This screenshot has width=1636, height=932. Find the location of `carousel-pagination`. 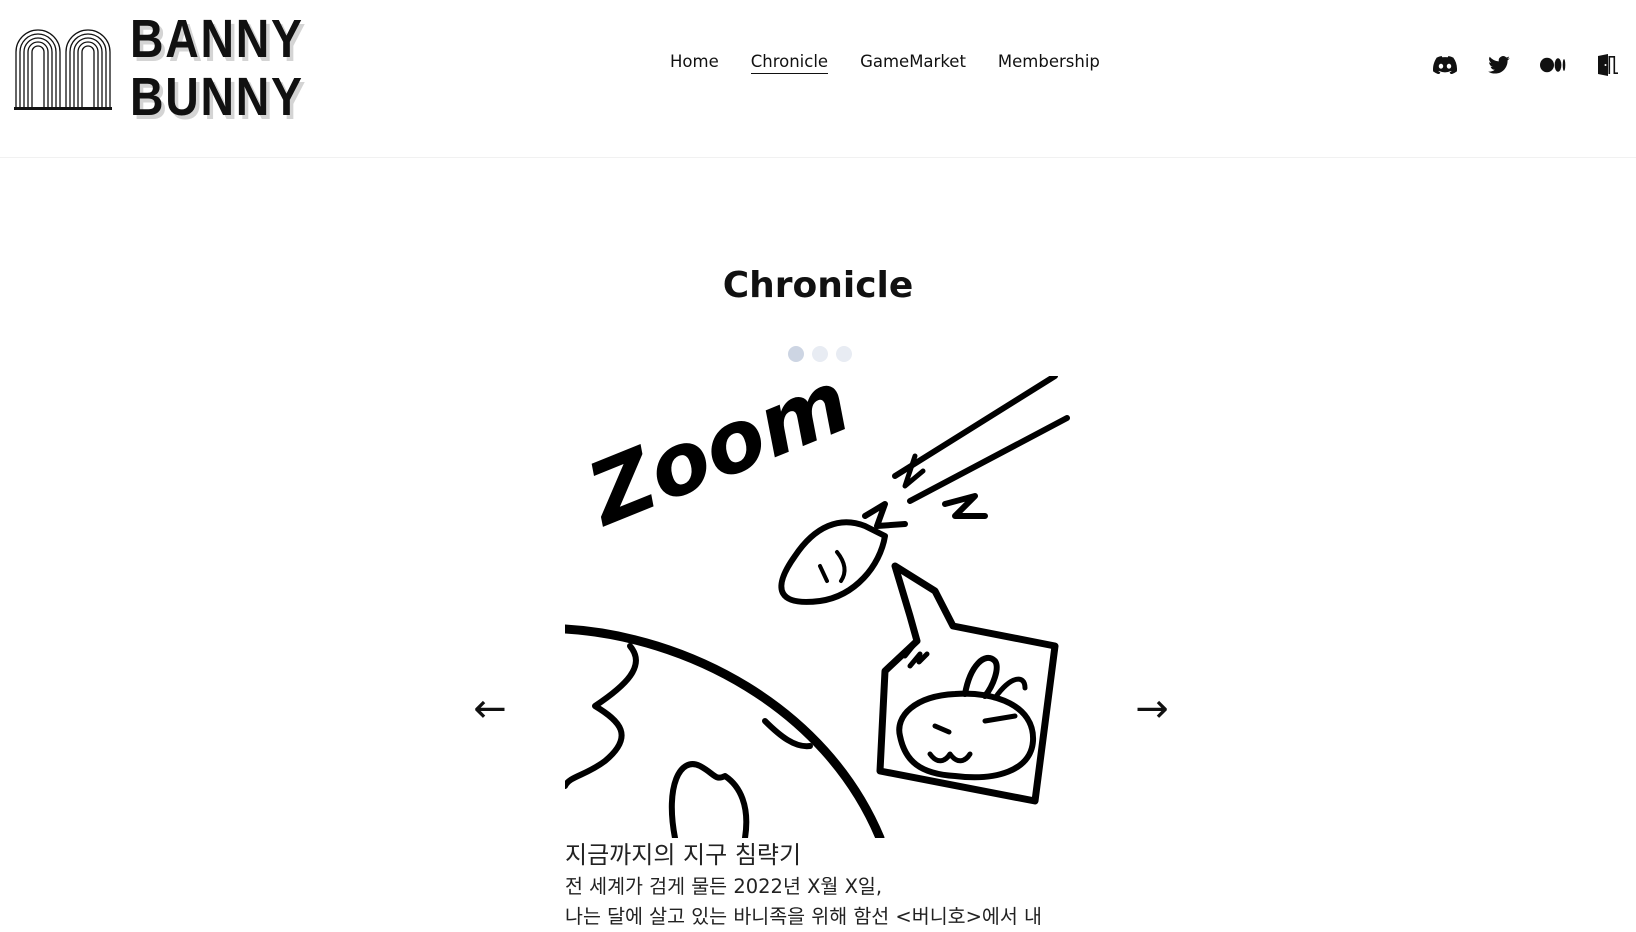

carousel-pagination is located at coordinates (824, 354).